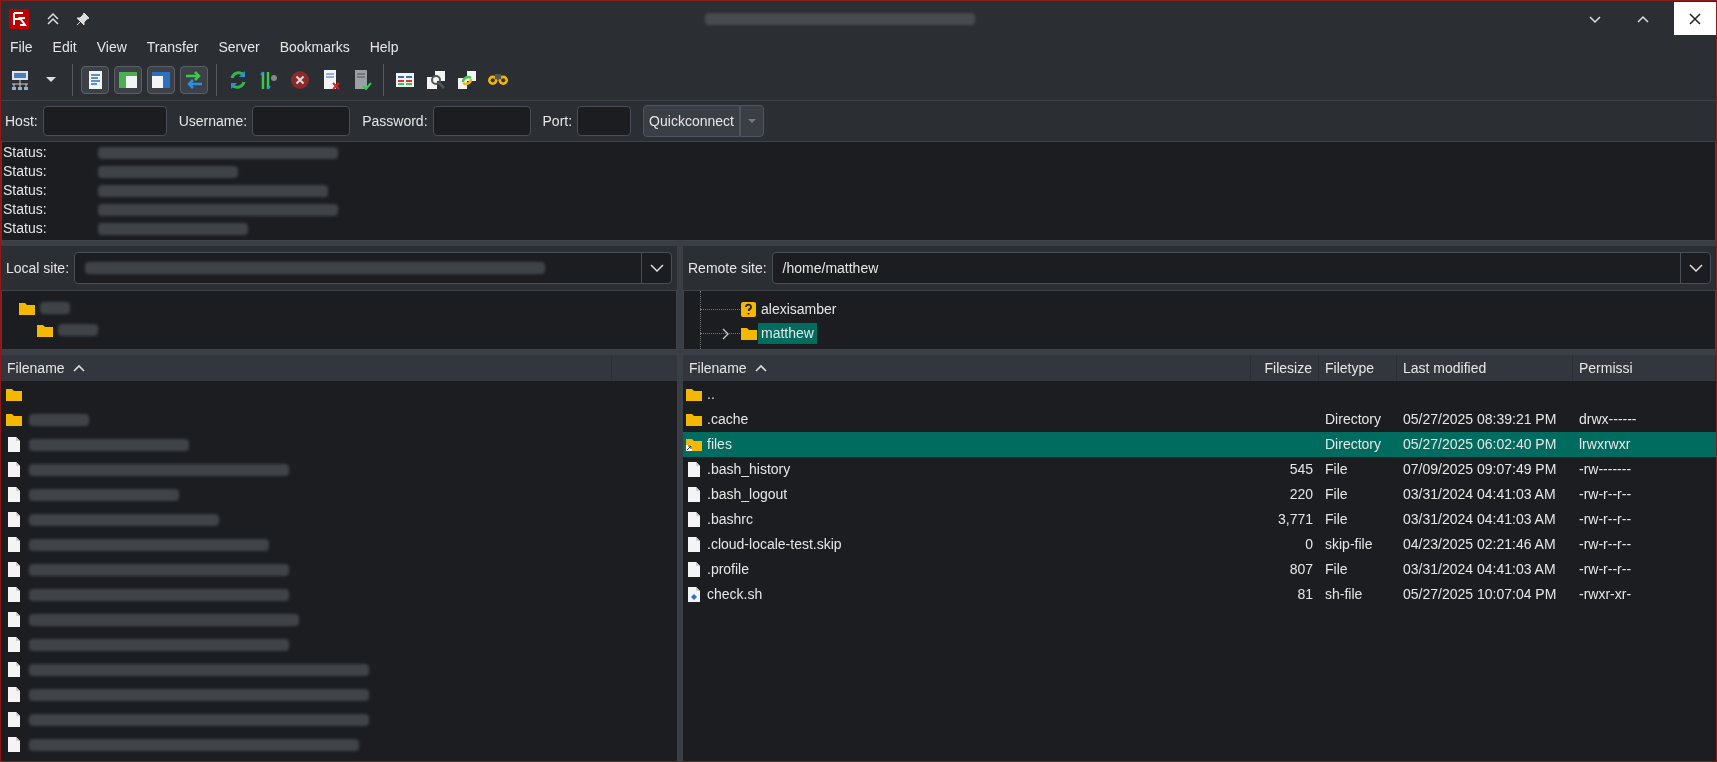 The width and height of the screenshot is (1717, 762). Describe the element at coordinates (21, 121) in the screenshot. I see `field-label: Host:` at that location.